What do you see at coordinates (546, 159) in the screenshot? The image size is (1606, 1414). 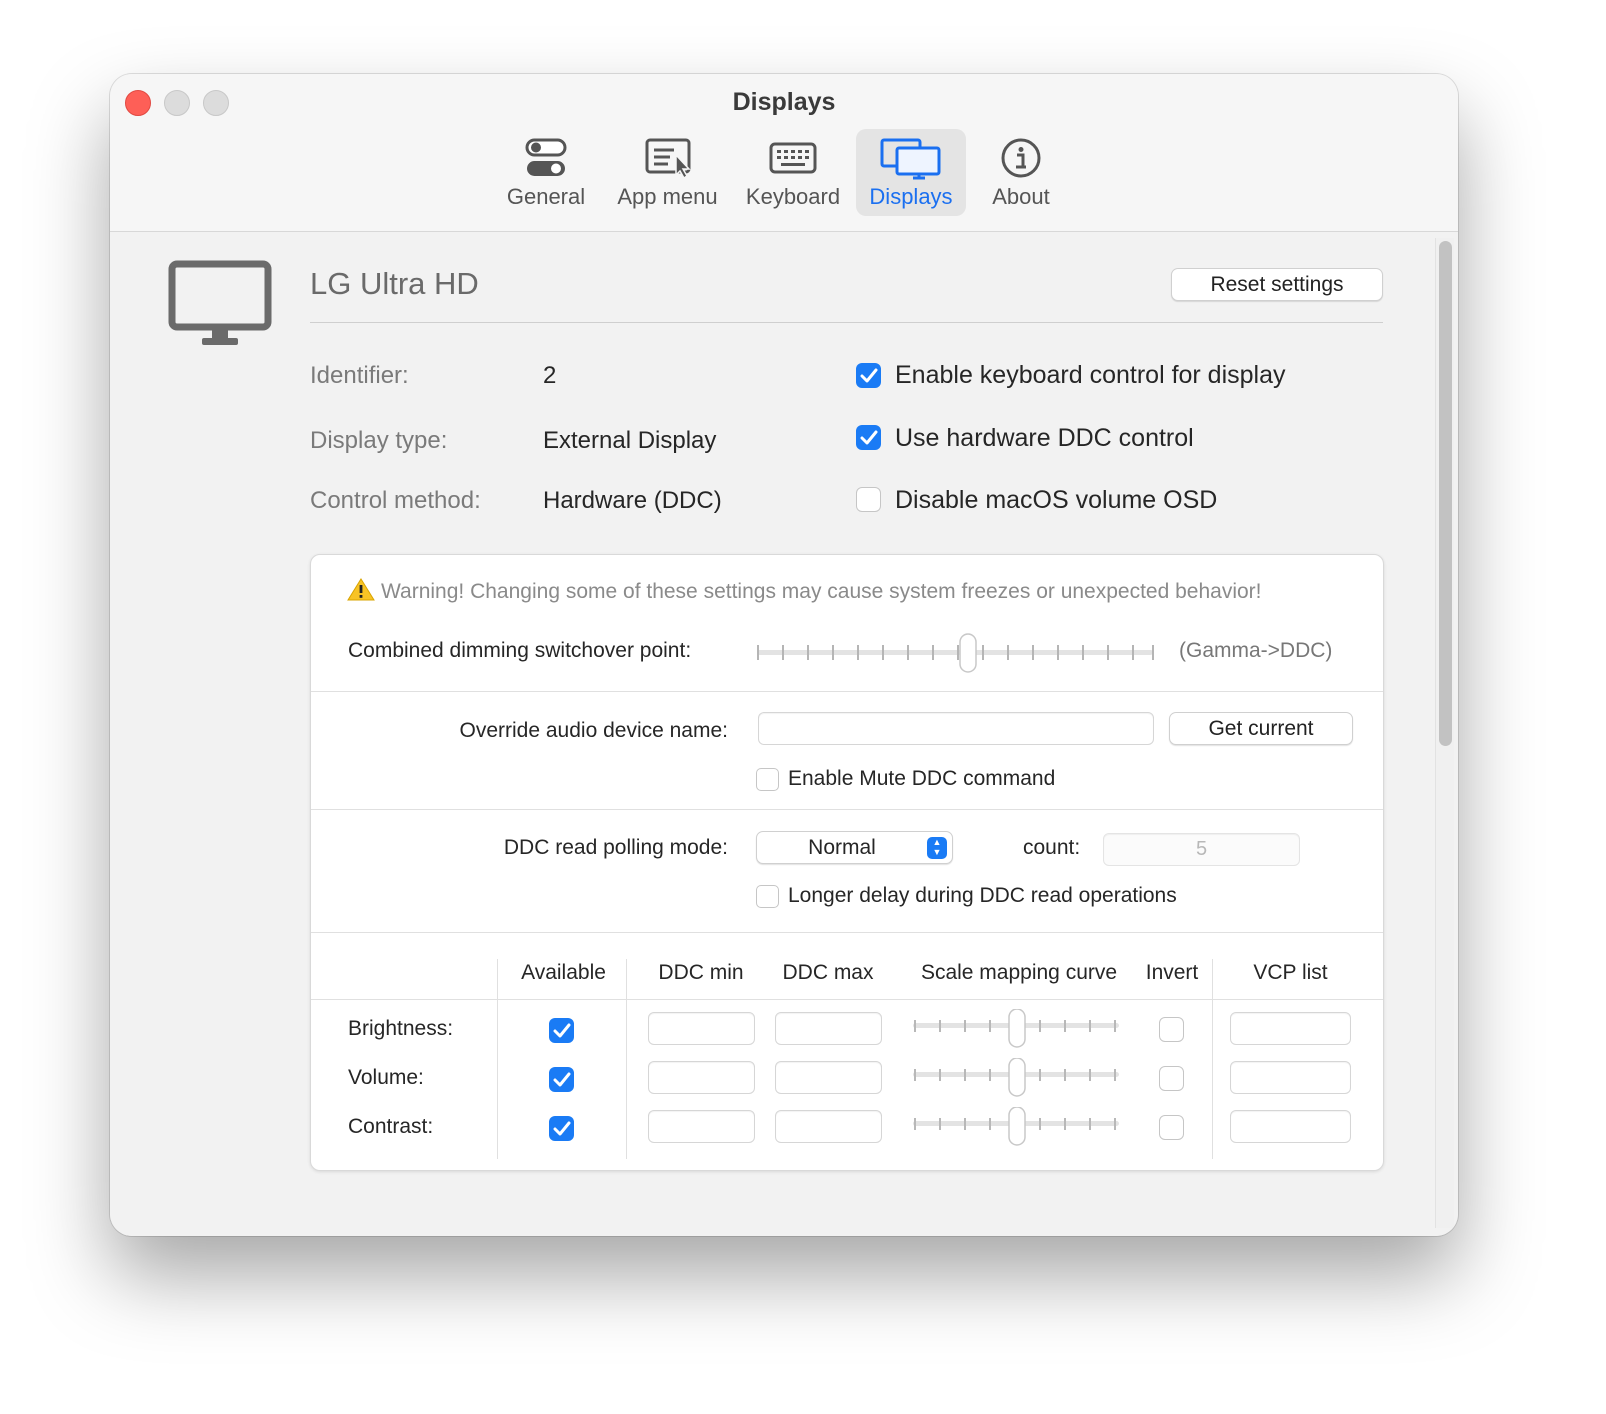 I see `toggles-icon` at bounding box center [546, 159].